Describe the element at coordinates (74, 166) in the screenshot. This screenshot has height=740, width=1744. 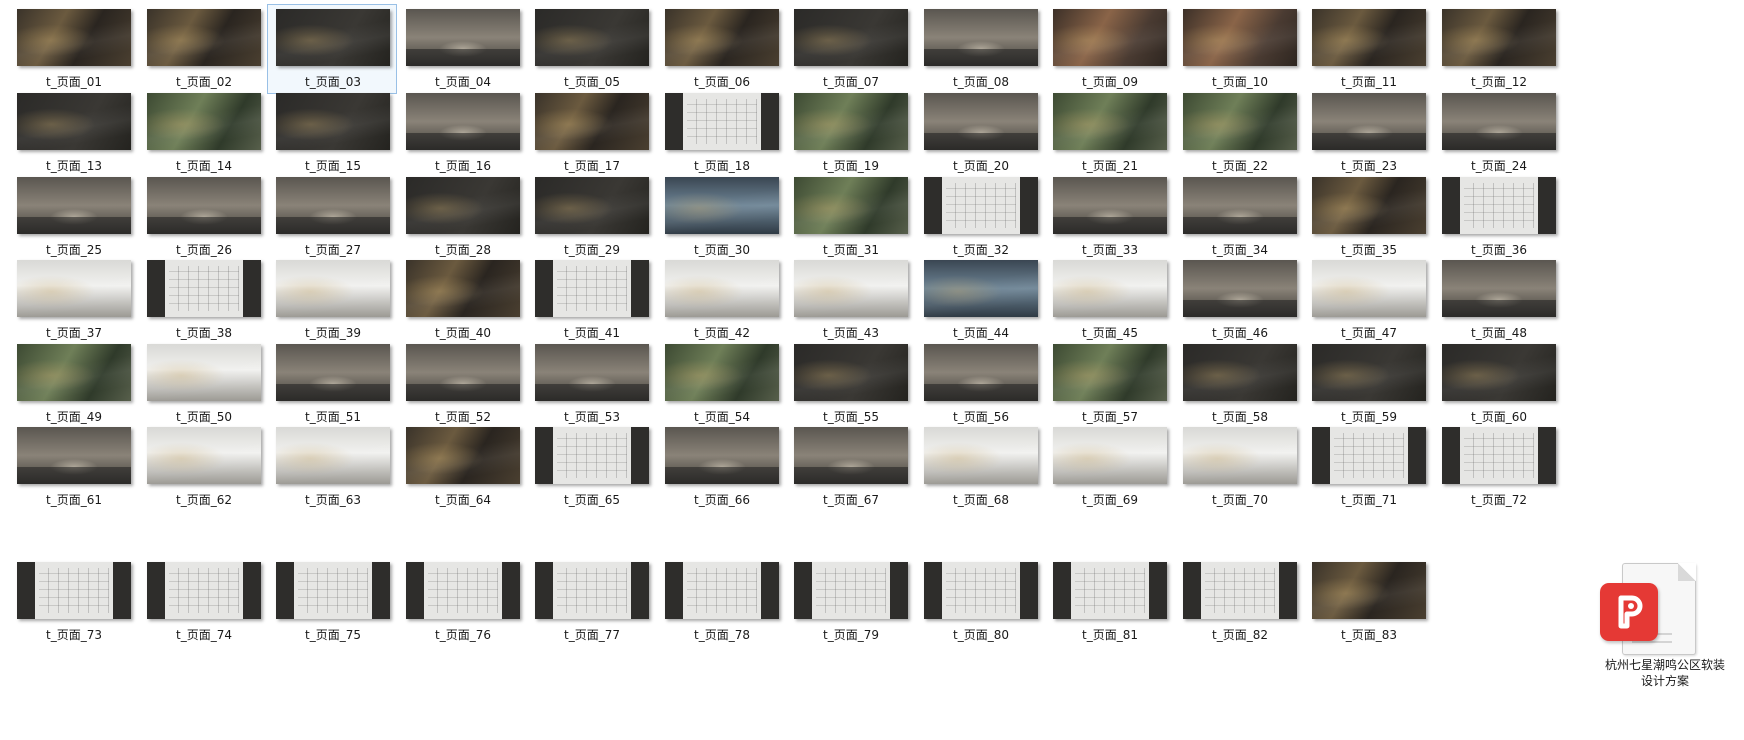
I see `file-name-label: t_页面_13` at that location.